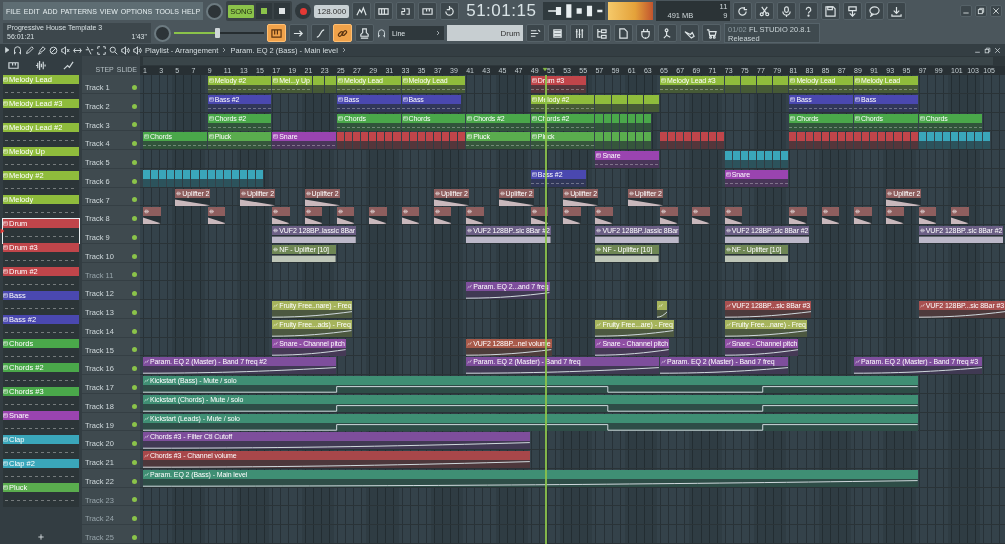  I want to click on pattern-selector: Drum, so click(485, 33).